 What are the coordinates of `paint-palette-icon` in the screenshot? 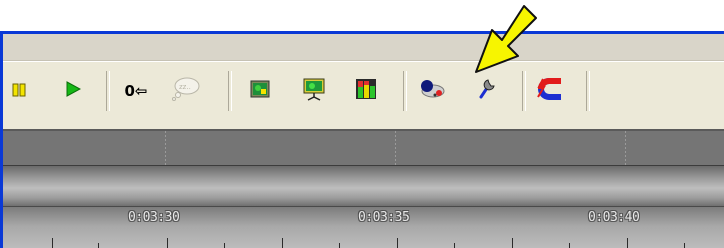 It's located at (432, 91).